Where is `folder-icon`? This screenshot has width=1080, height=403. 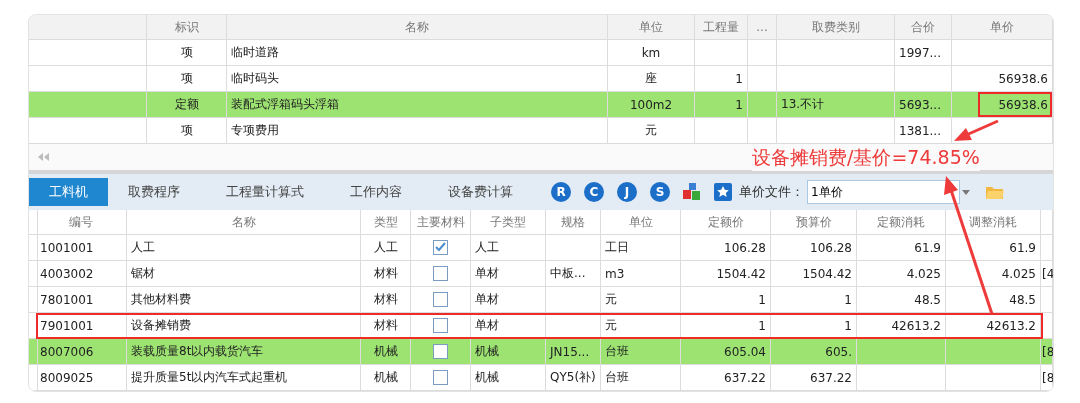 folder-icon is located at coordinates (995, 192).